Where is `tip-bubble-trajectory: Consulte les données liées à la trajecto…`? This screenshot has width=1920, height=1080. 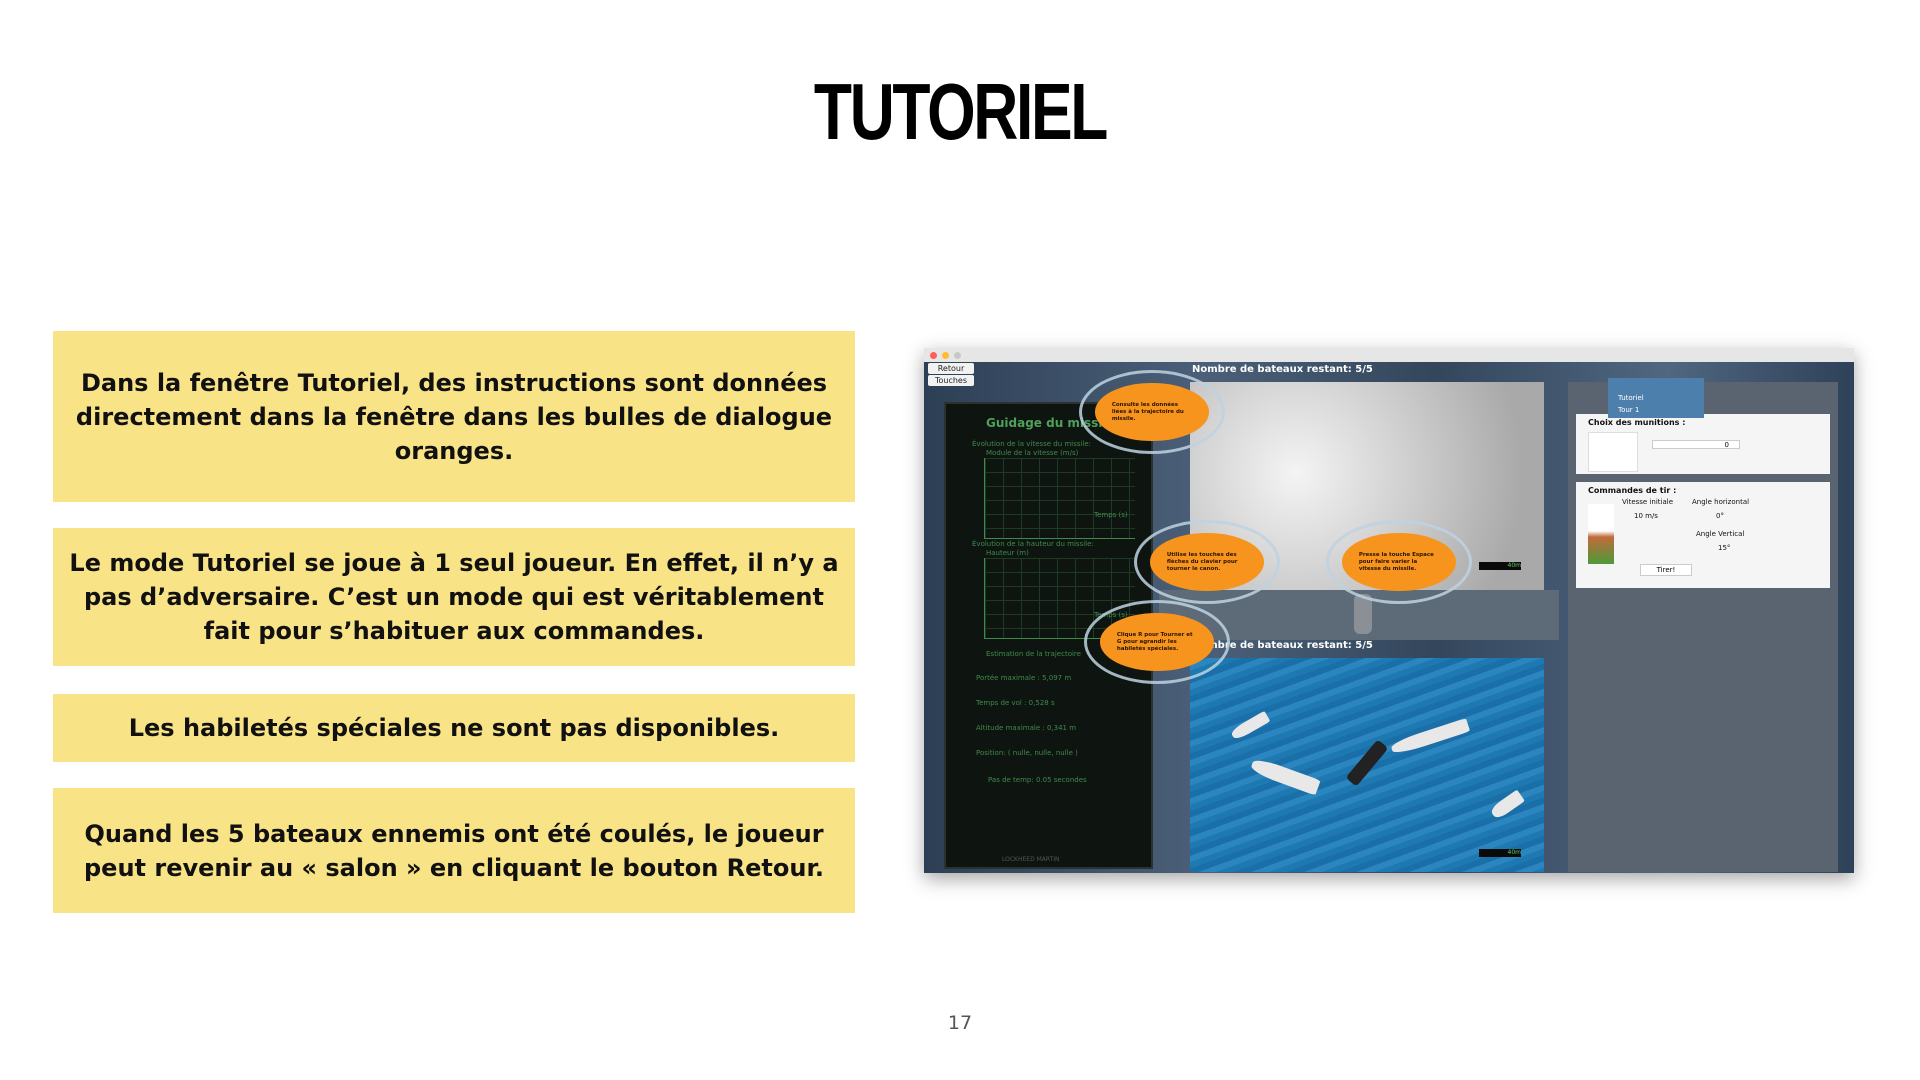
tip-bubble-trajectory: Consulte les données liées à la trajecto… is located at coordinates (1152, 412).